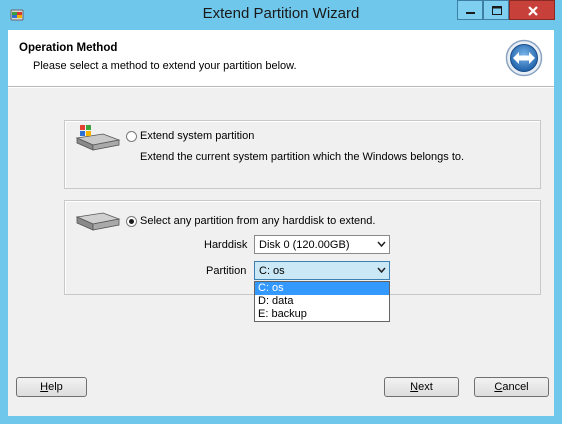 The width and height of the screenshot is (562, 424). What do you see at coordinates (322, 288) in the screenshot?
I see `partition-option: C: os` at bounding box center [322, 288].